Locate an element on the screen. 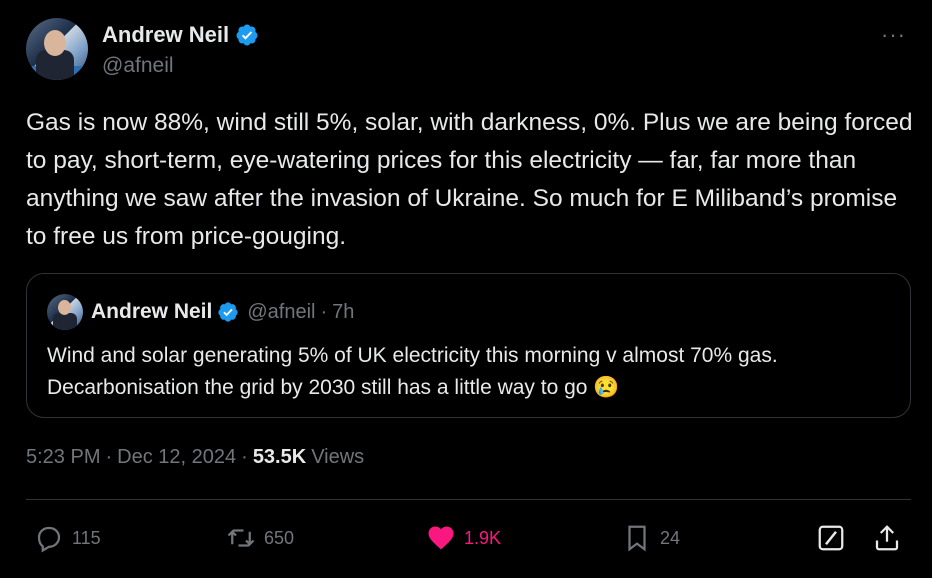 This screenshot has width=932, height=578. quoted-author-name: Andrew Neil is located at coordinates (152, 311).